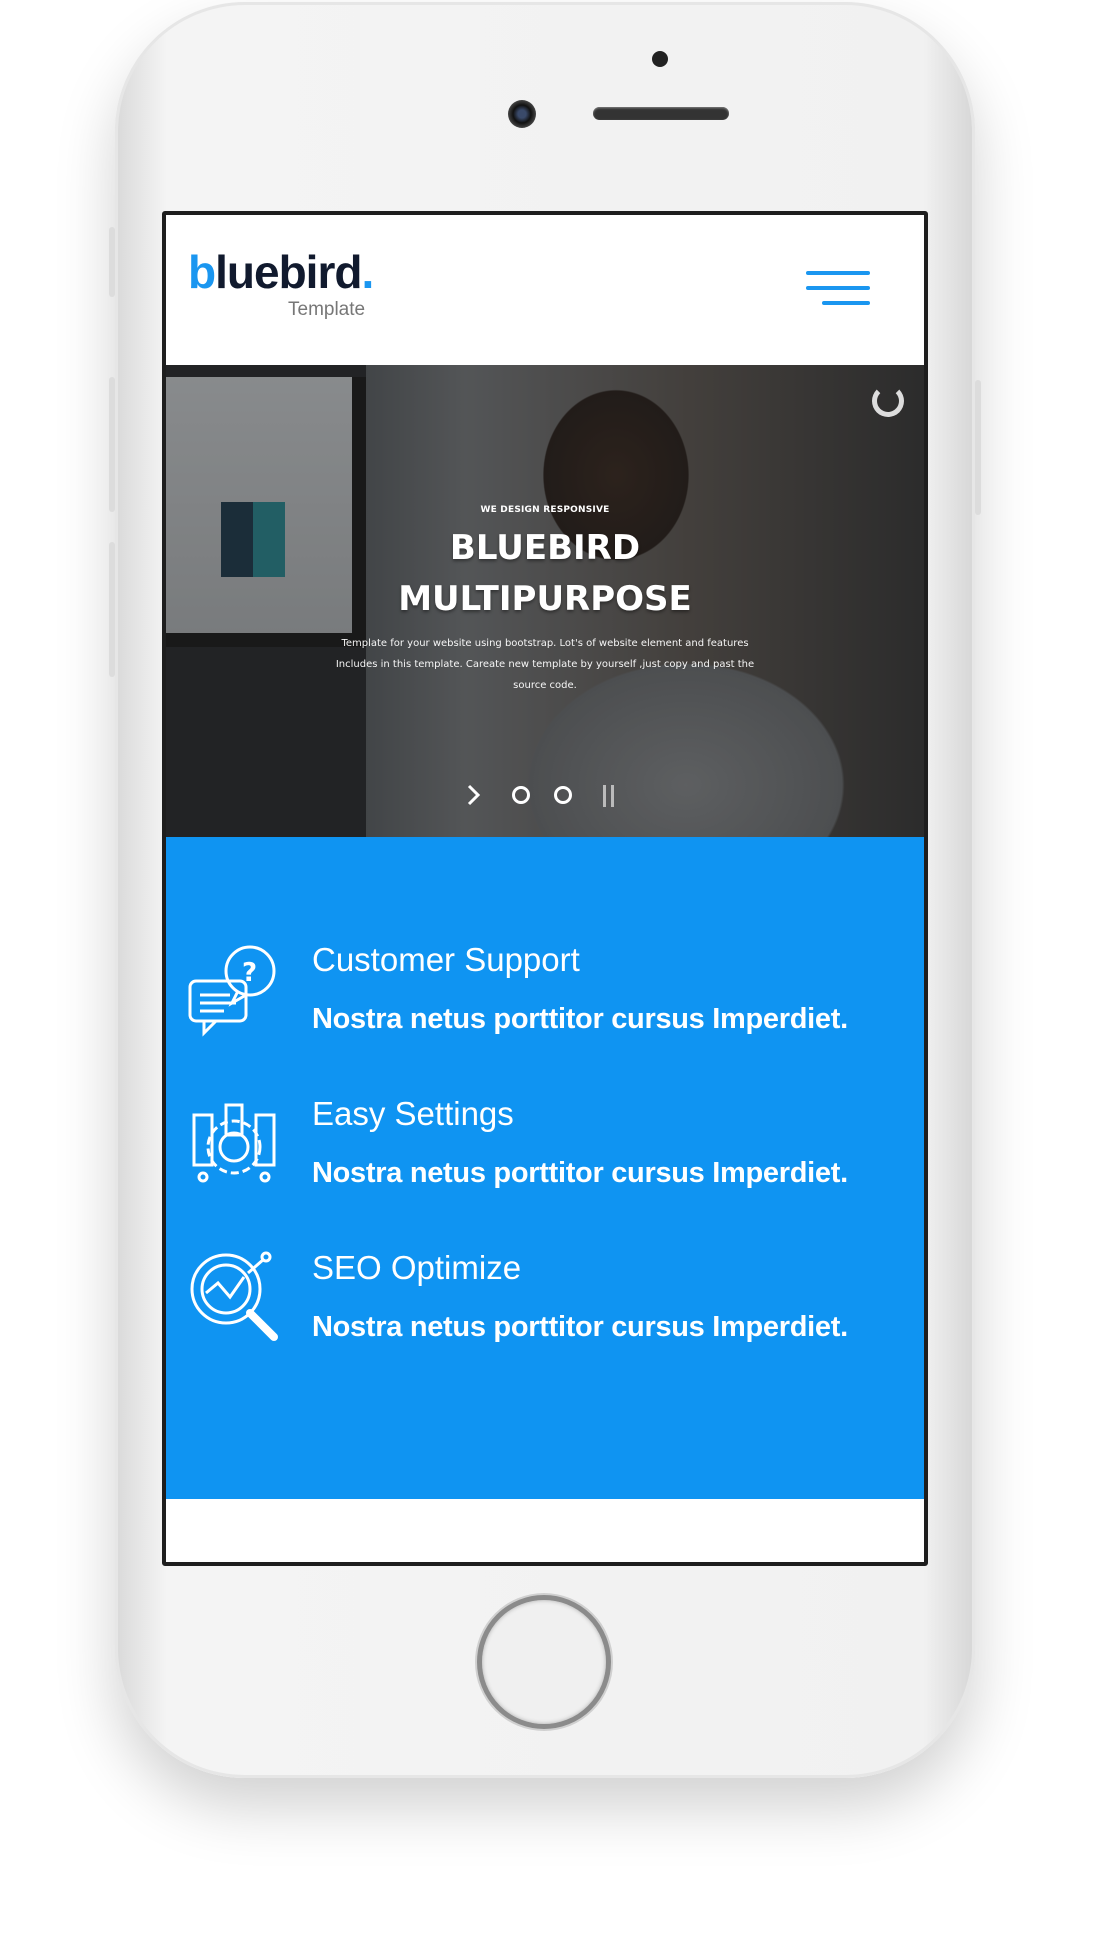  I want to click on front-camera, so click(522, 114).